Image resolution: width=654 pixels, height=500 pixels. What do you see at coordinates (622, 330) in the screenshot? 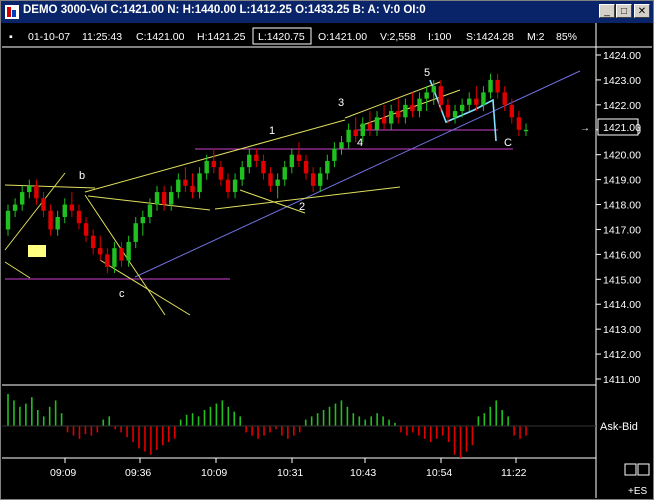
I see `price-label: 1413.00` at bounding box center [622, 330].